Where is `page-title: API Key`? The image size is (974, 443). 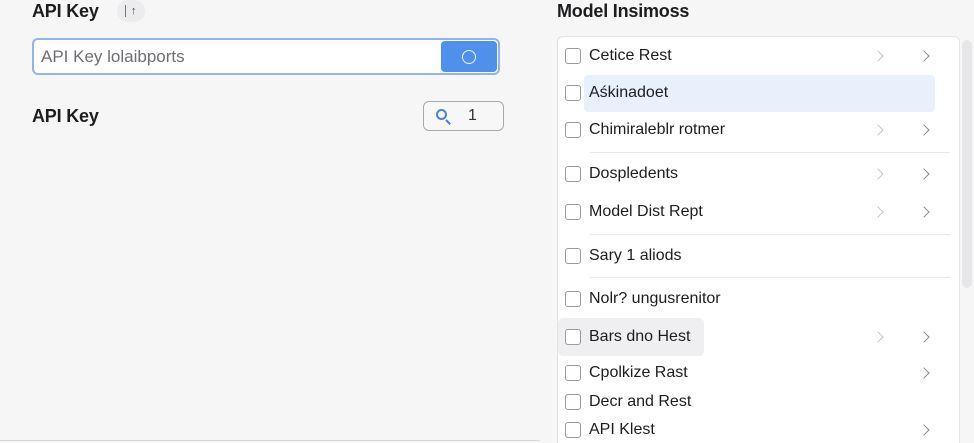
page-title: API Key is located at coordinates (65, 10).